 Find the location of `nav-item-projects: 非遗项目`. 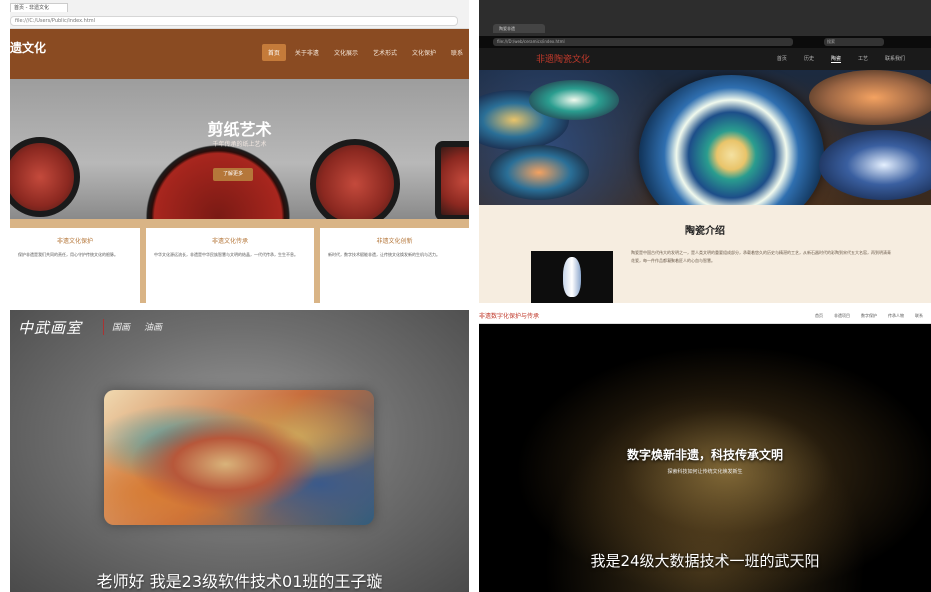

nav-item-projects: 非遗项目 is located at coordinates (842, 316).